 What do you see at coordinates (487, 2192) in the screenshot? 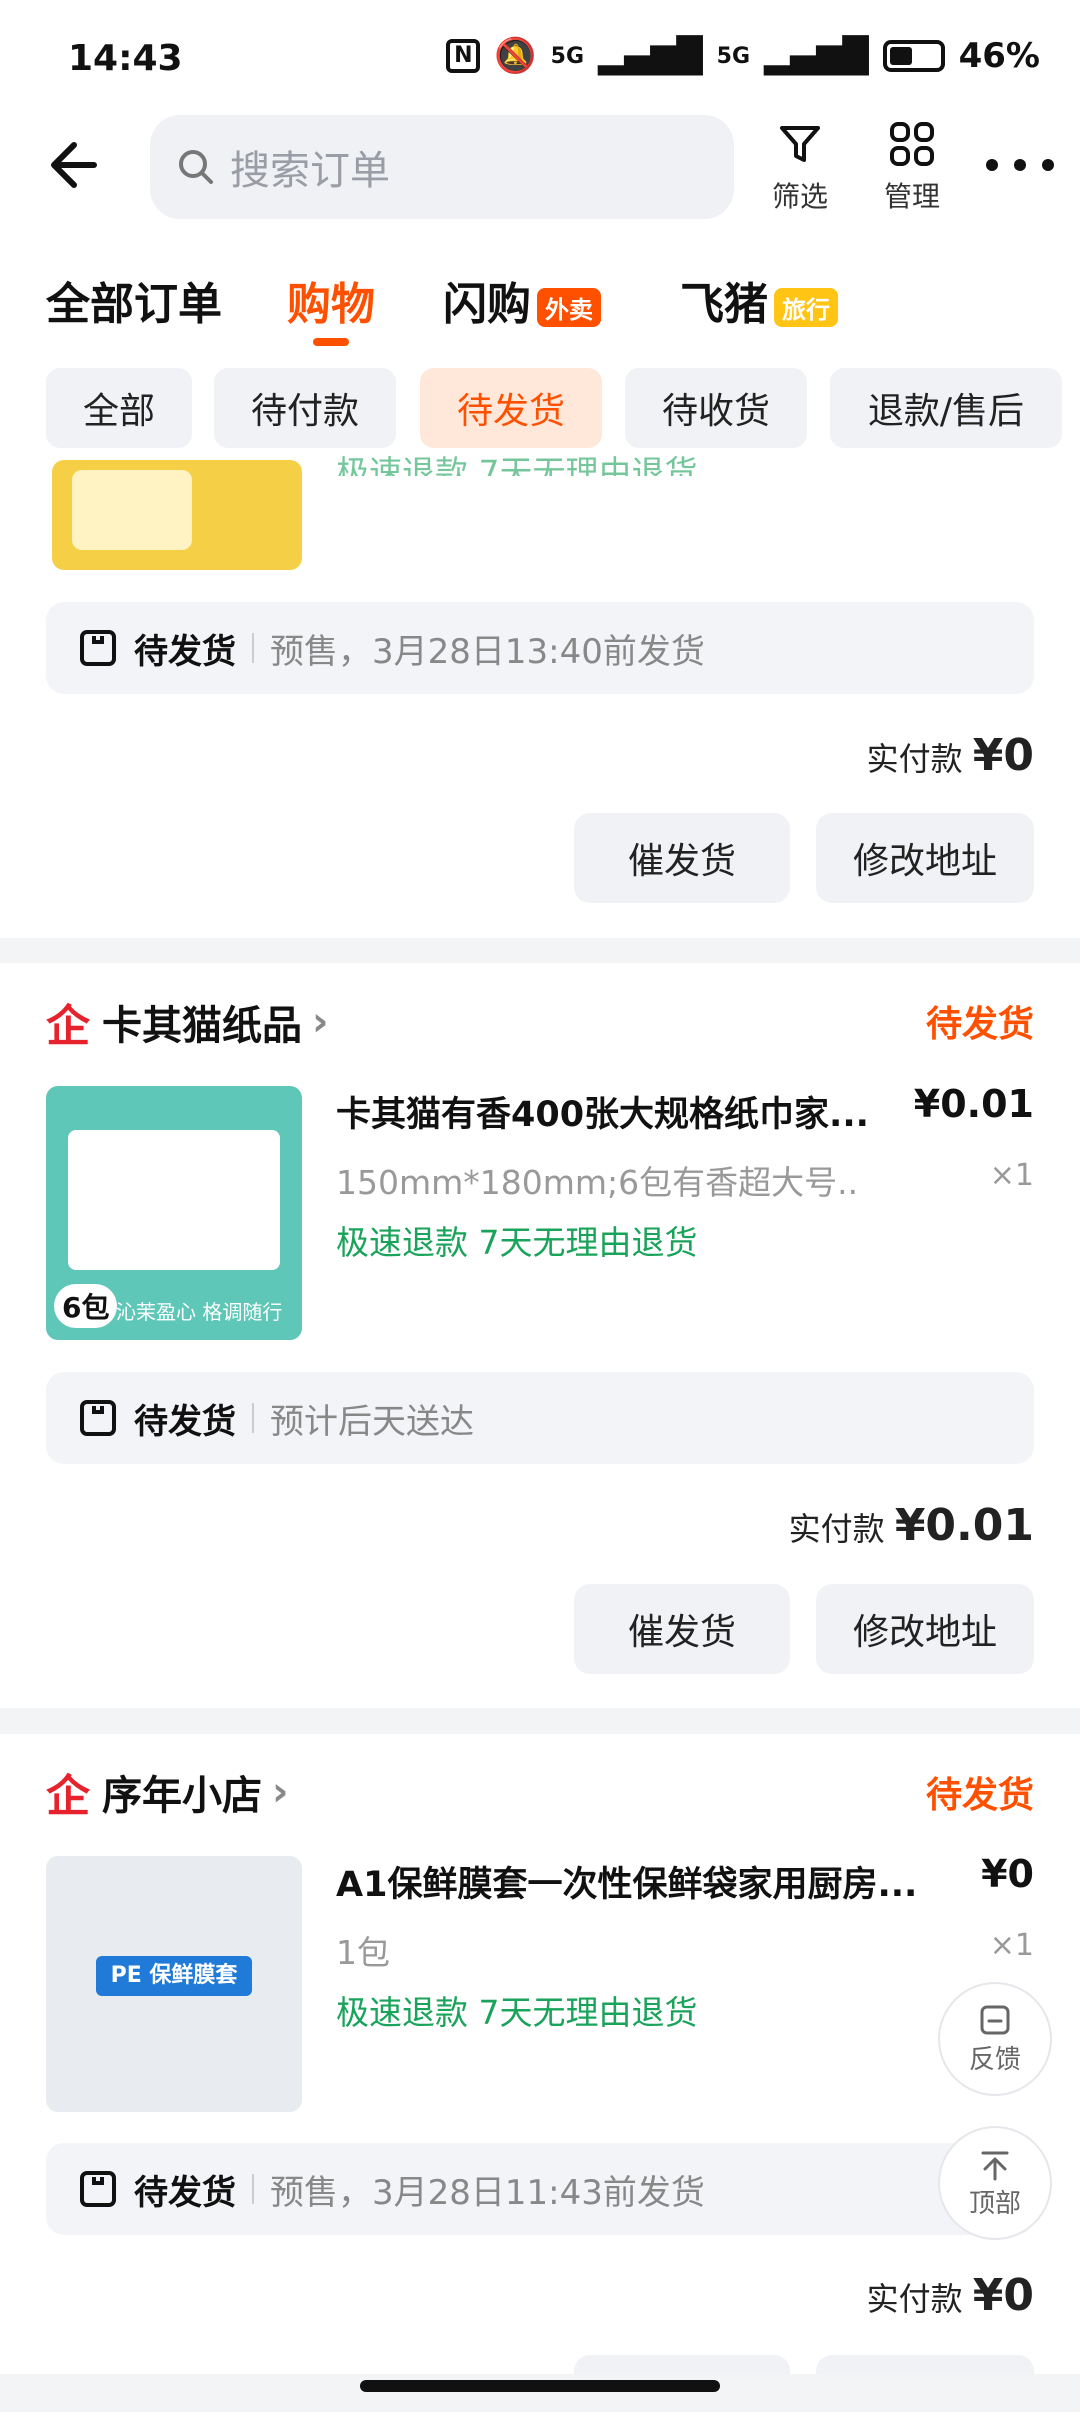
I see `shipping-status-desc: 预售，3月28日11:43前发货` at bounding box center [487, 2192].